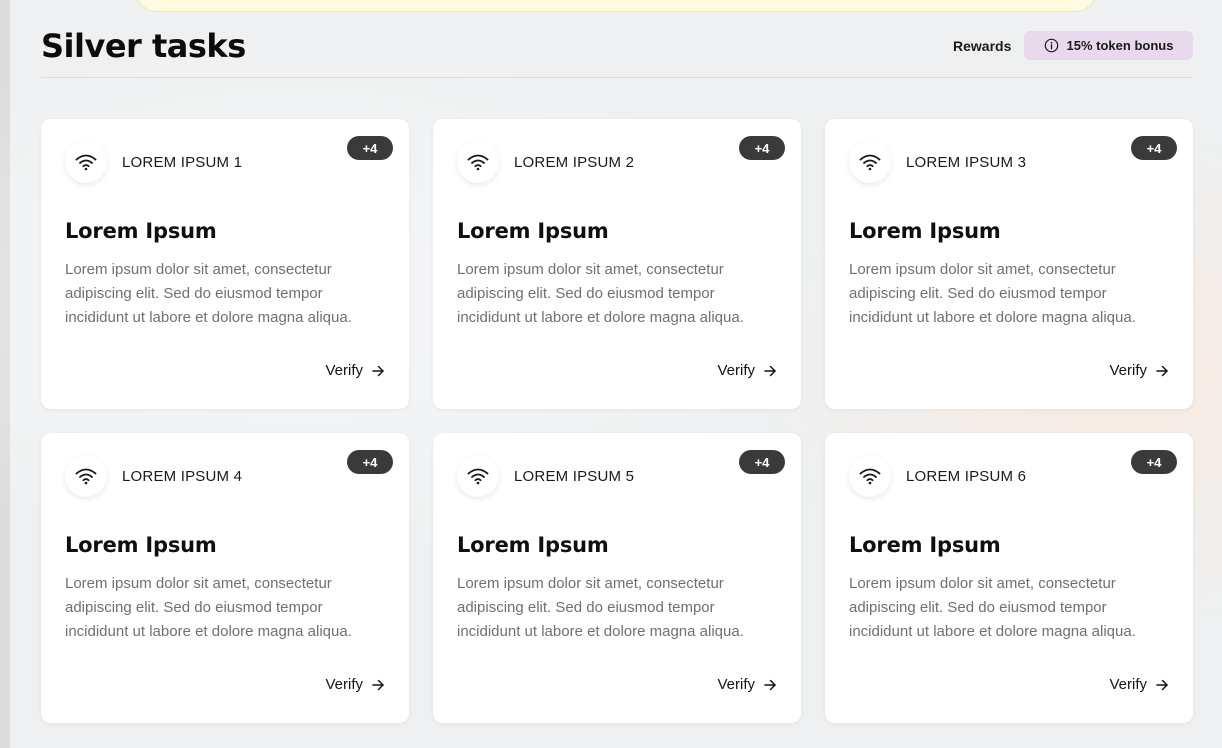 Image resolution: width=1222 pixels, height=748 pixels. I want to click on card-category: LOREM IPSUM 1, so click(182, 162).